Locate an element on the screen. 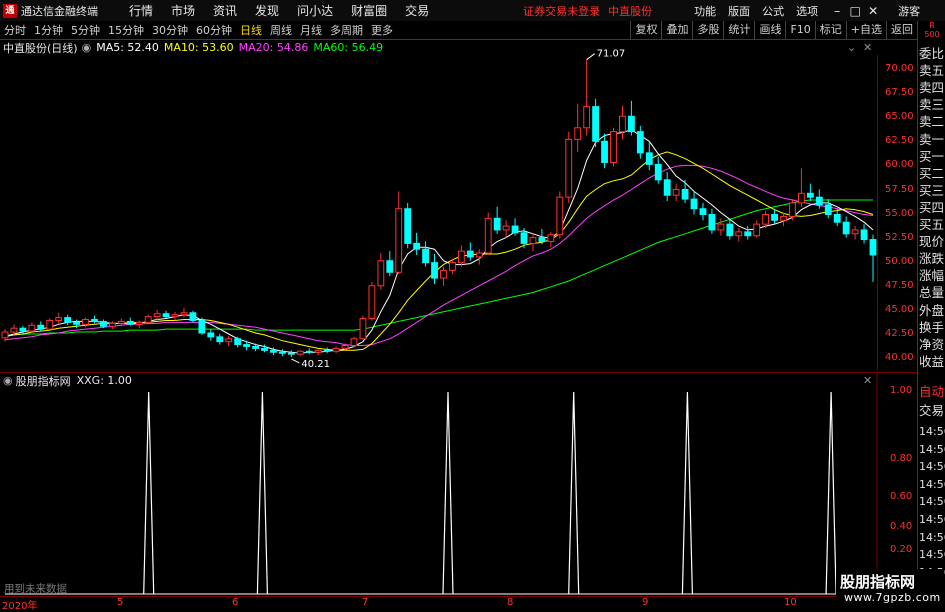  price-tick: 62.50 is located at coordinates (899, 141).